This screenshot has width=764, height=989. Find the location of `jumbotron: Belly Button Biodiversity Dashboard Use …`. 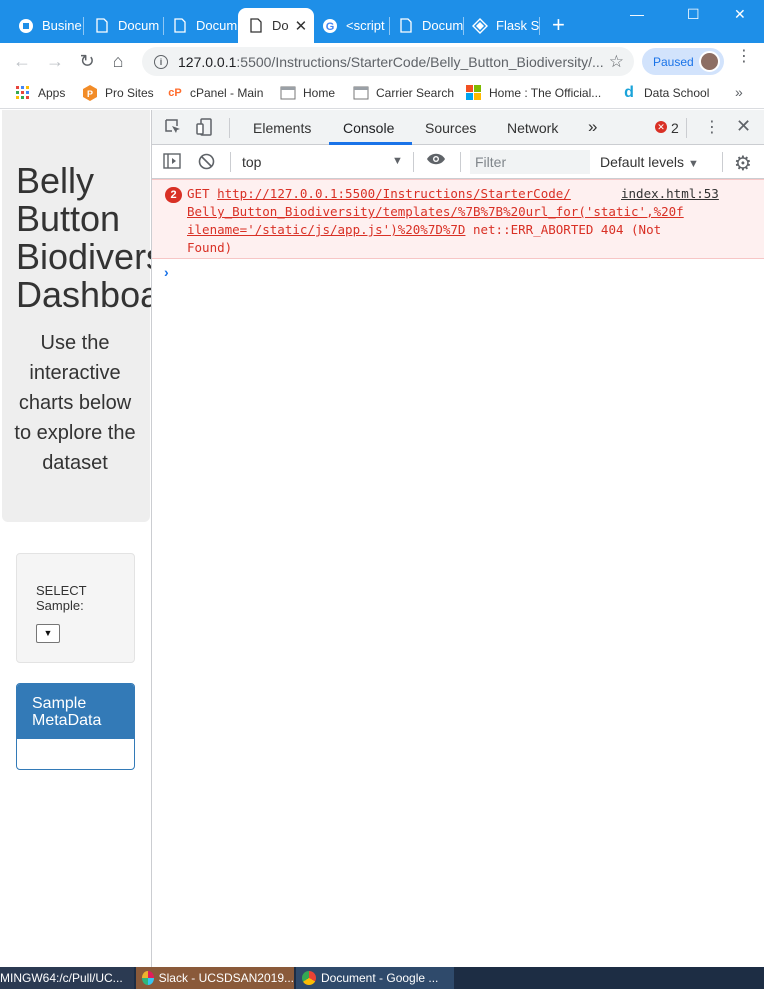

jumbotron: Belly Button Biodiversity Dashboard Use … is located at coordinates (76, 316).